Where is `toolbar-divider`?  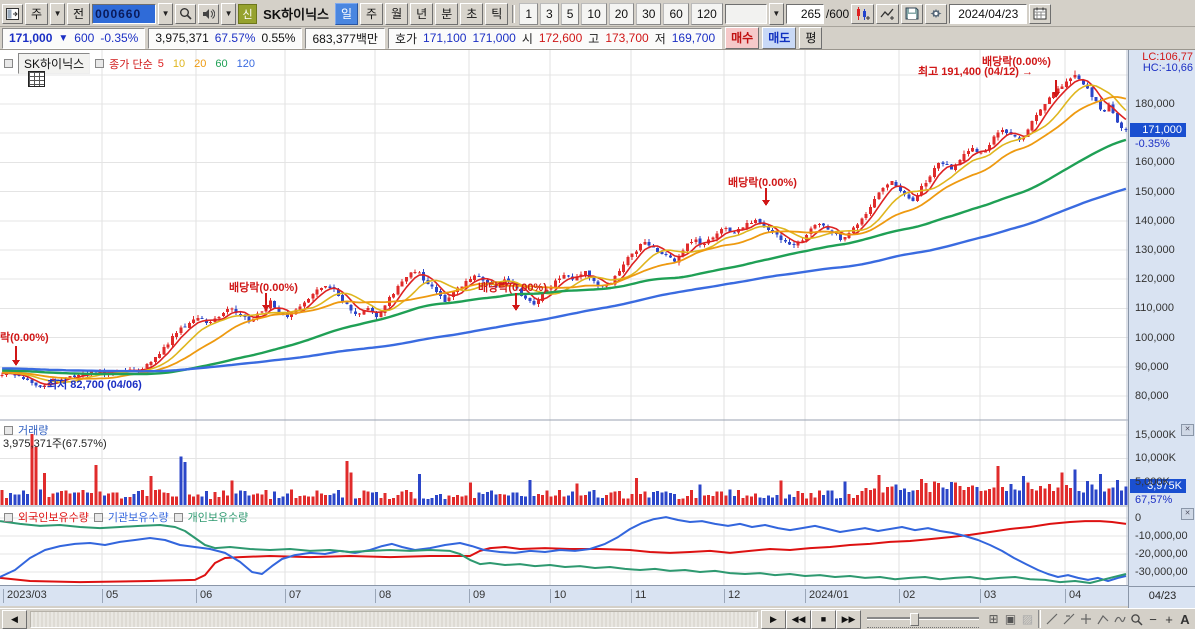
toolbar-divider is located at coordinates (514, 13).